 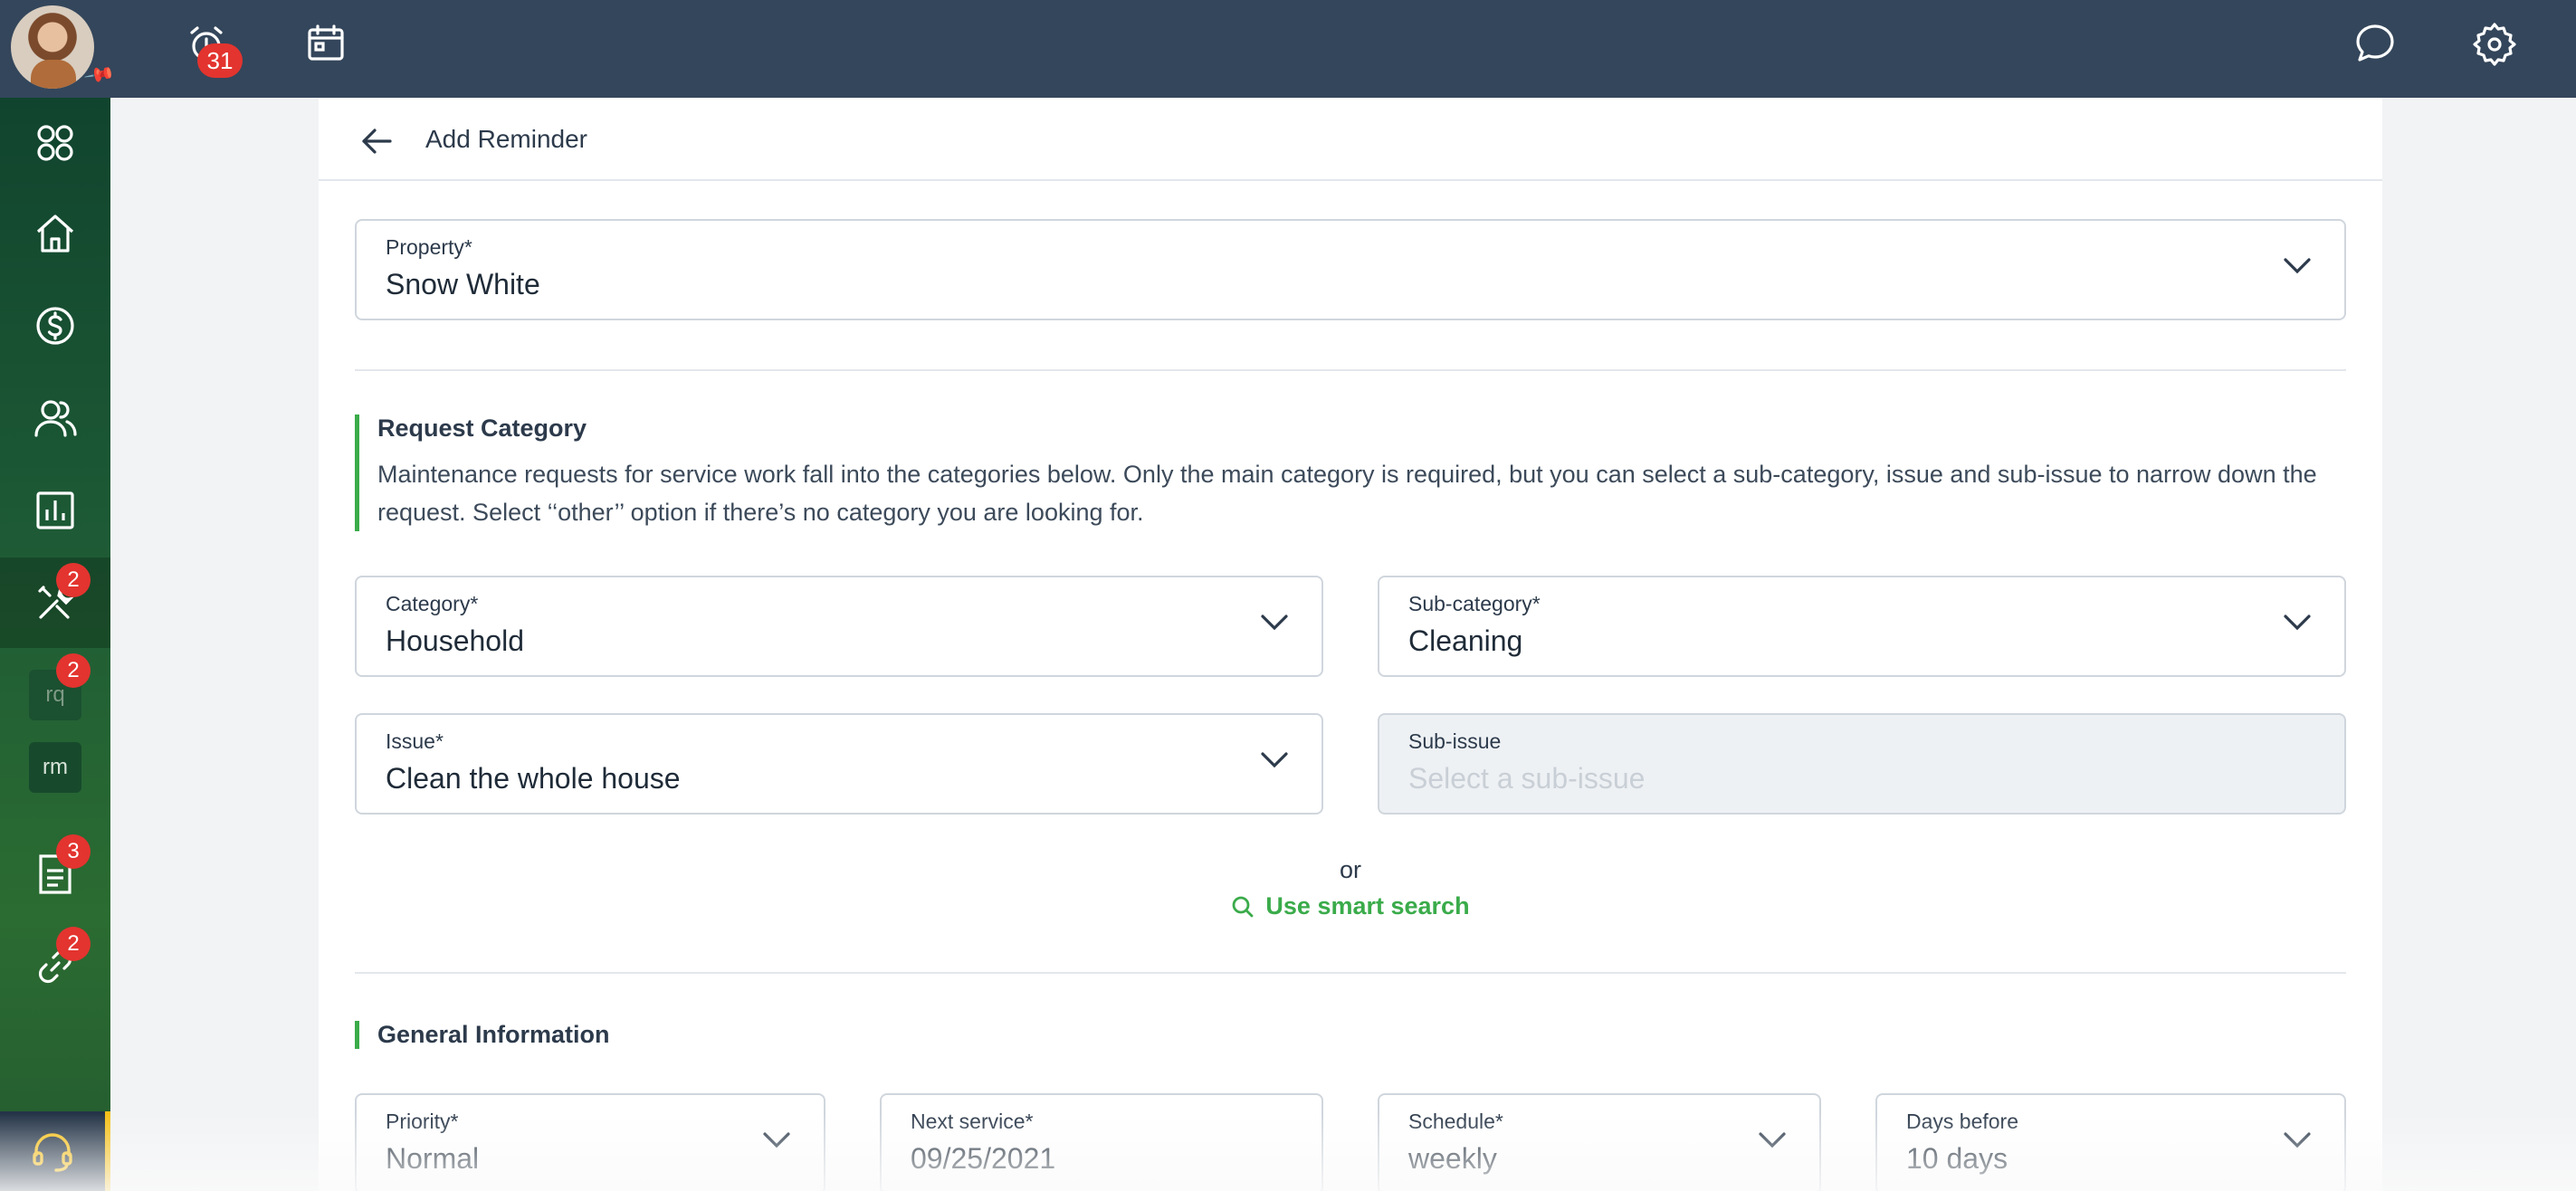 What do you see at coordinates (326, 44) in the screenshot?
I see `calendar-icon` at bounding box center [326, 44].